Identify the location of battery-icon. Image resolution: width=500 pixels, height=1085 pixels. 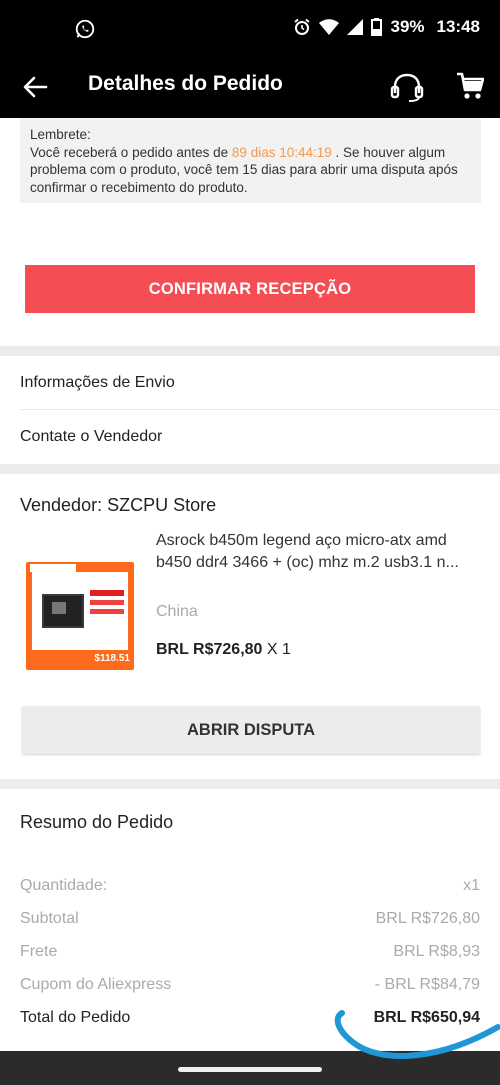
(377, 27).